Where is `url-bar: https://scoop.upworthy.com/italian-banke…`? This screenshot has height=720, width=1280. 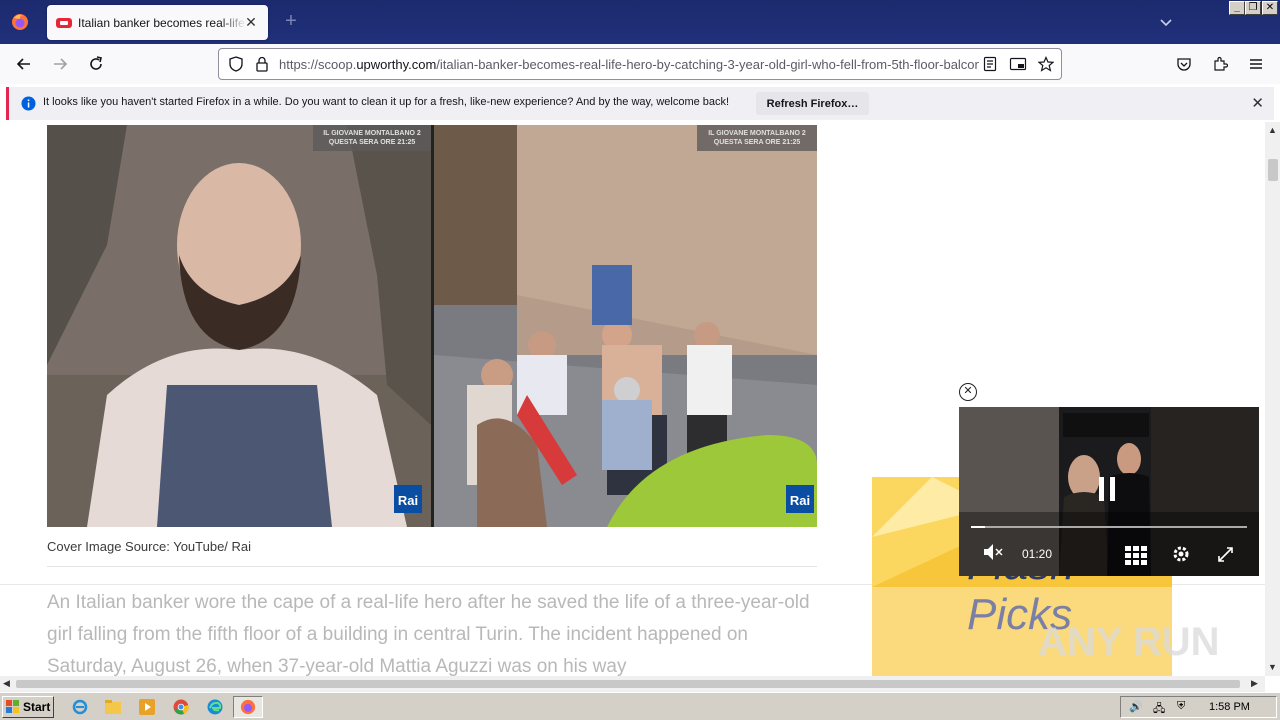
url-bar: https://scoop.upworthy.com/italian-banke… is located at coordinates (640, 64).